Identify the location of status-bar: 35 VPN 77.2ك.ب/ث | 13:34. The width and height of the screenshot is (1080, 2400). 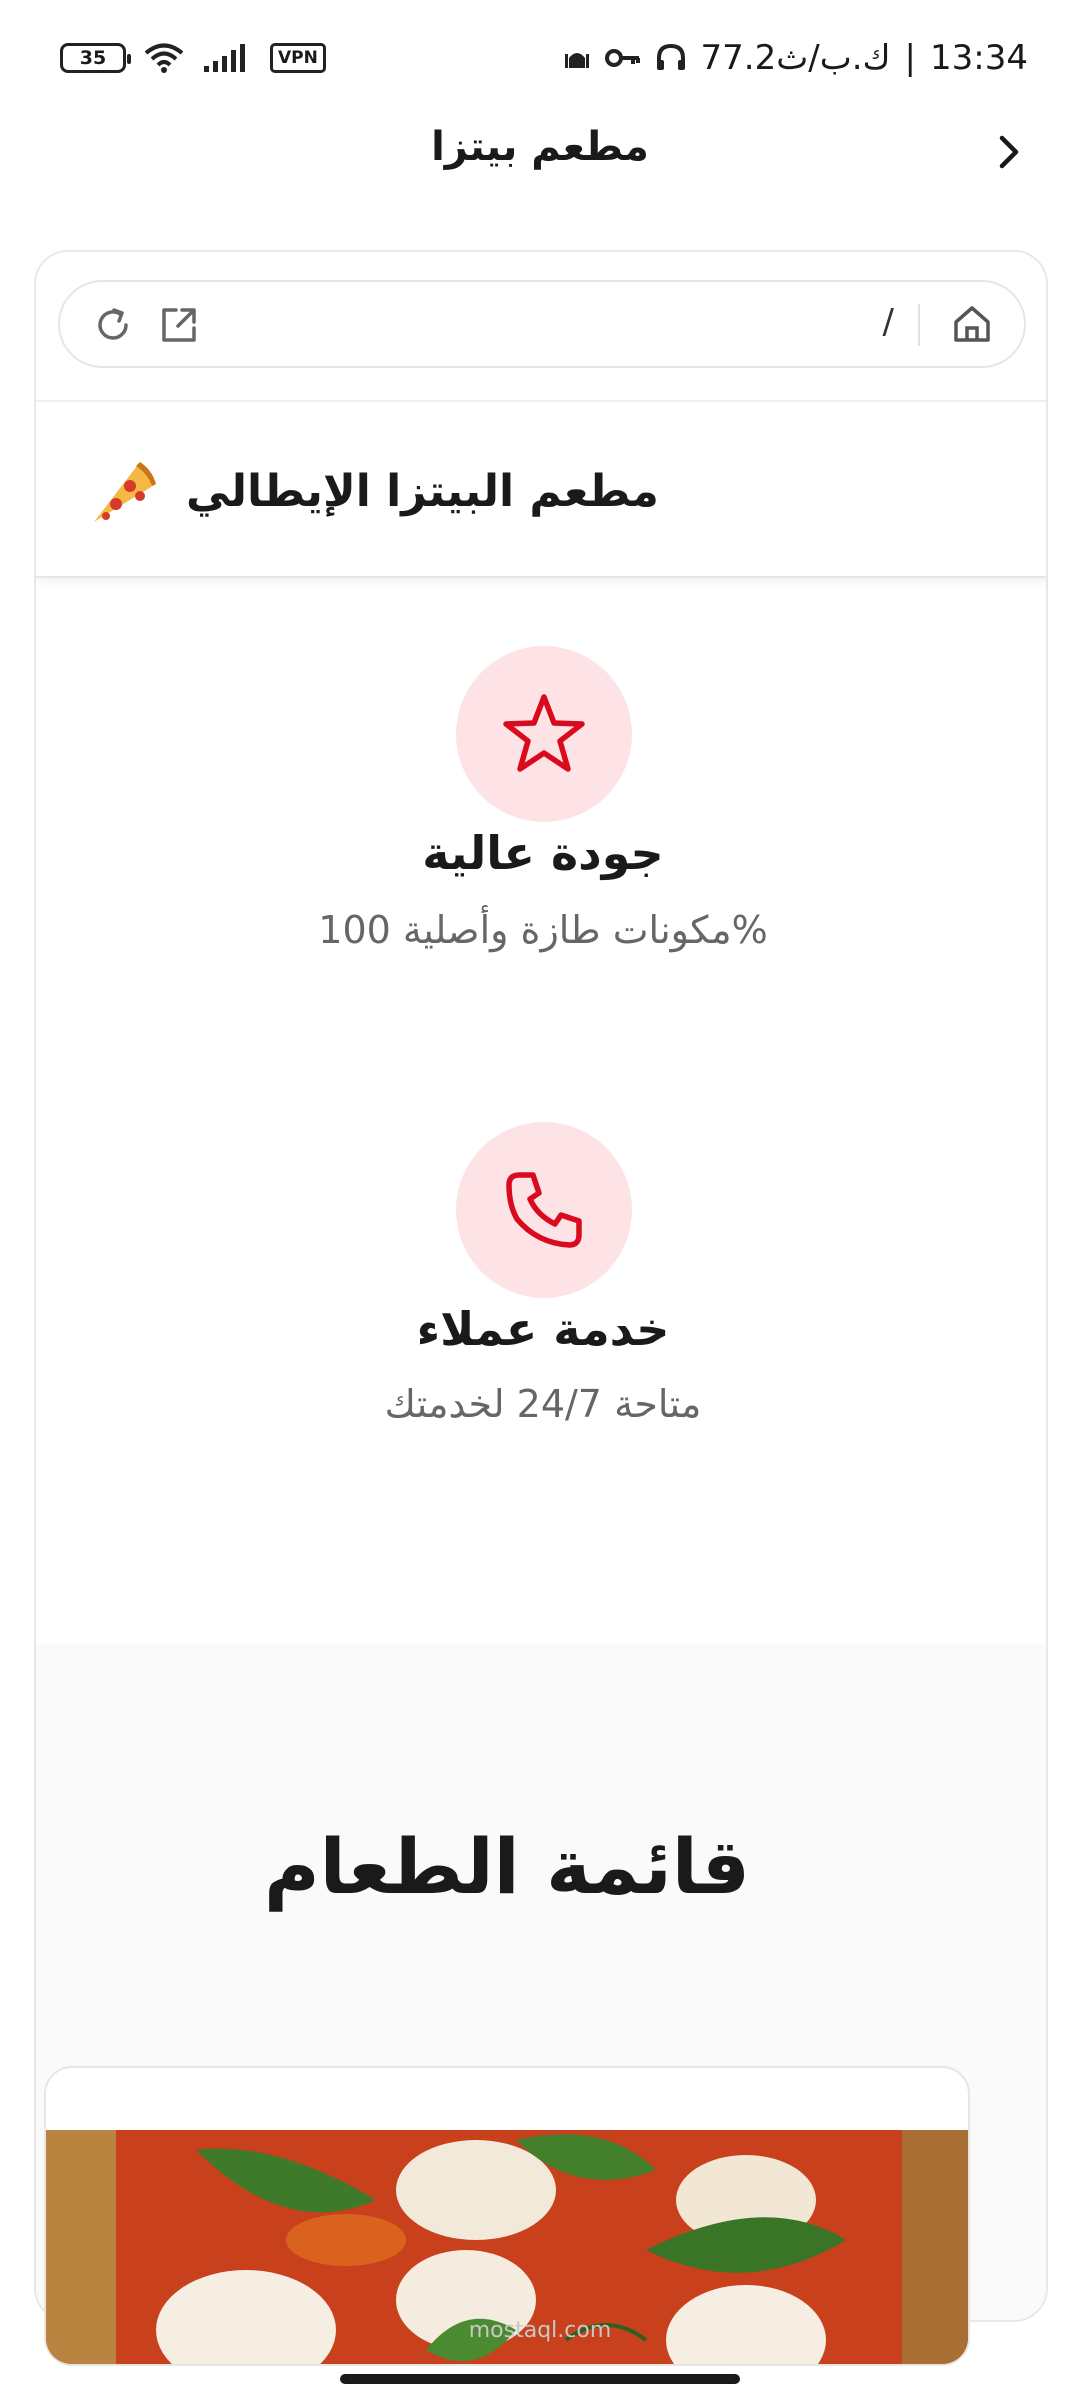
(540, 55).